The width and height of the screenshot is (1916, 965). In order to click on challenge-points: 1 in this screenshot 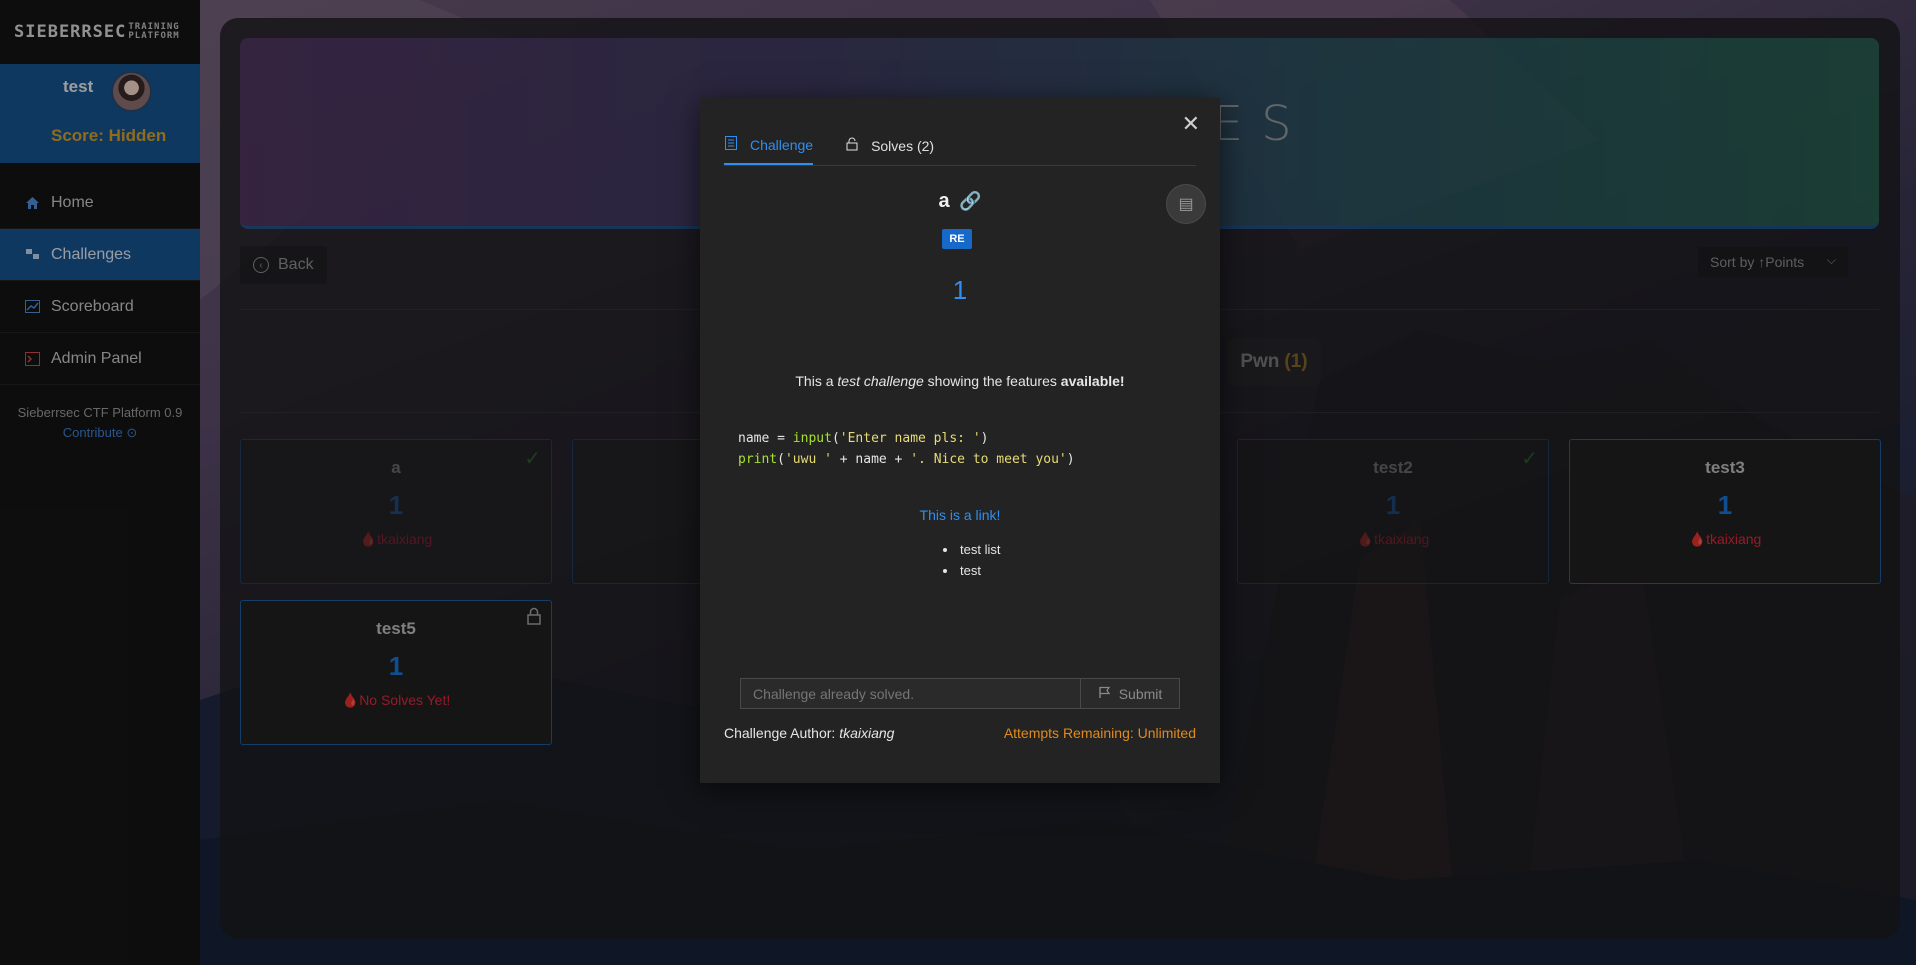, I will do `click(960, 290)`.